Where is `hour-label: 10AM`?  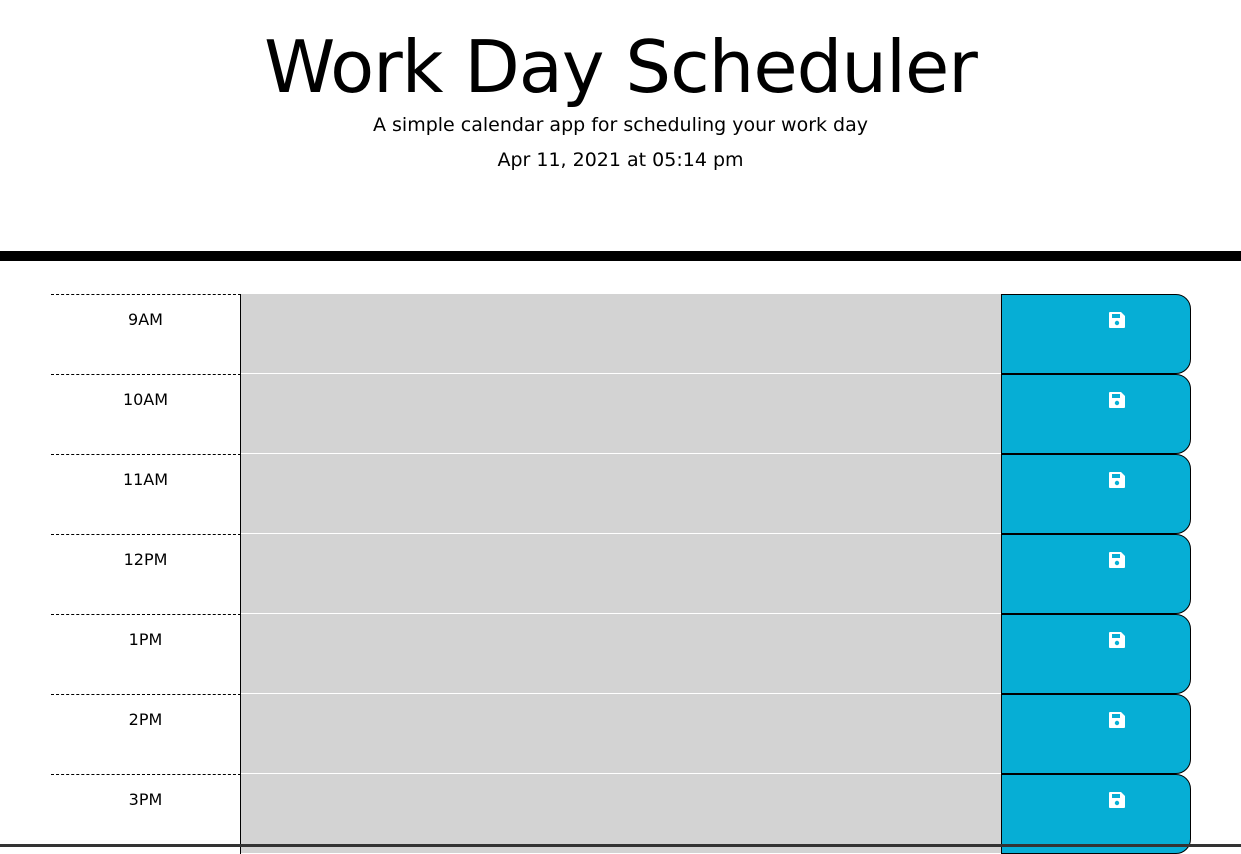 hour-label: 10AM is located at coordinates (146, 414).